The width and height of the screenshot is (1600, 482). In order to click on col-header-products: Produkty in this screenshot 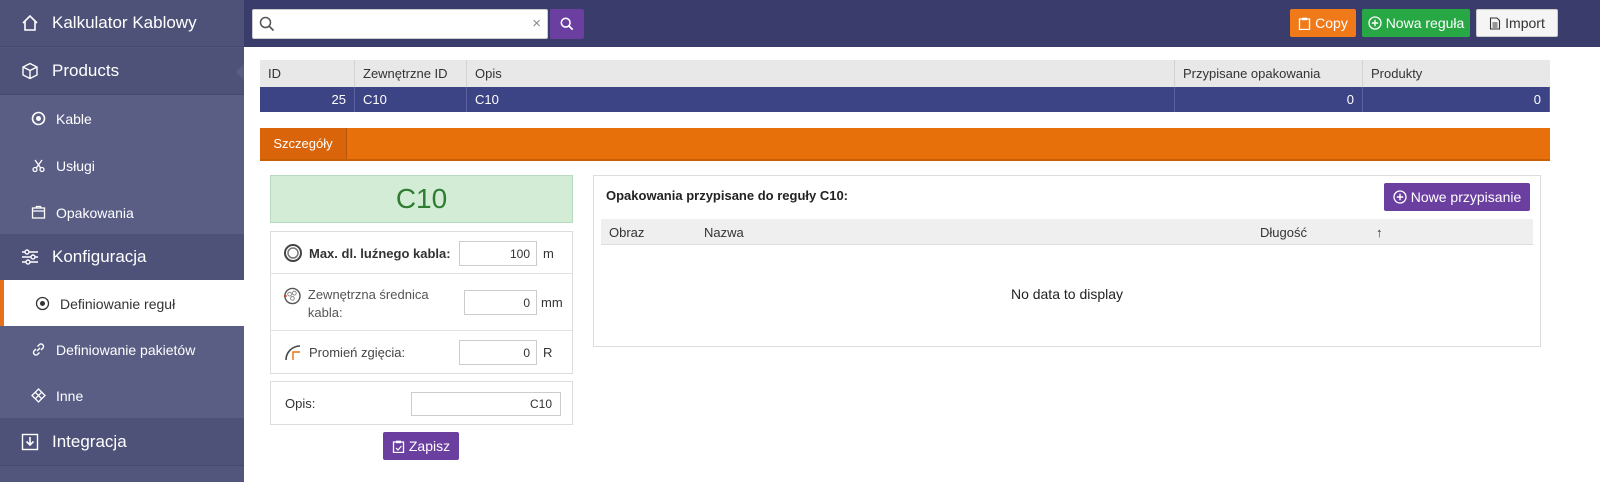, I will do `click(1456, 73)`.